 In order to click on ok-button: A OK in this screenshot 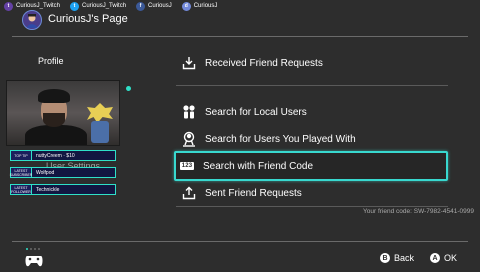, I will do `click(443, 258)`.